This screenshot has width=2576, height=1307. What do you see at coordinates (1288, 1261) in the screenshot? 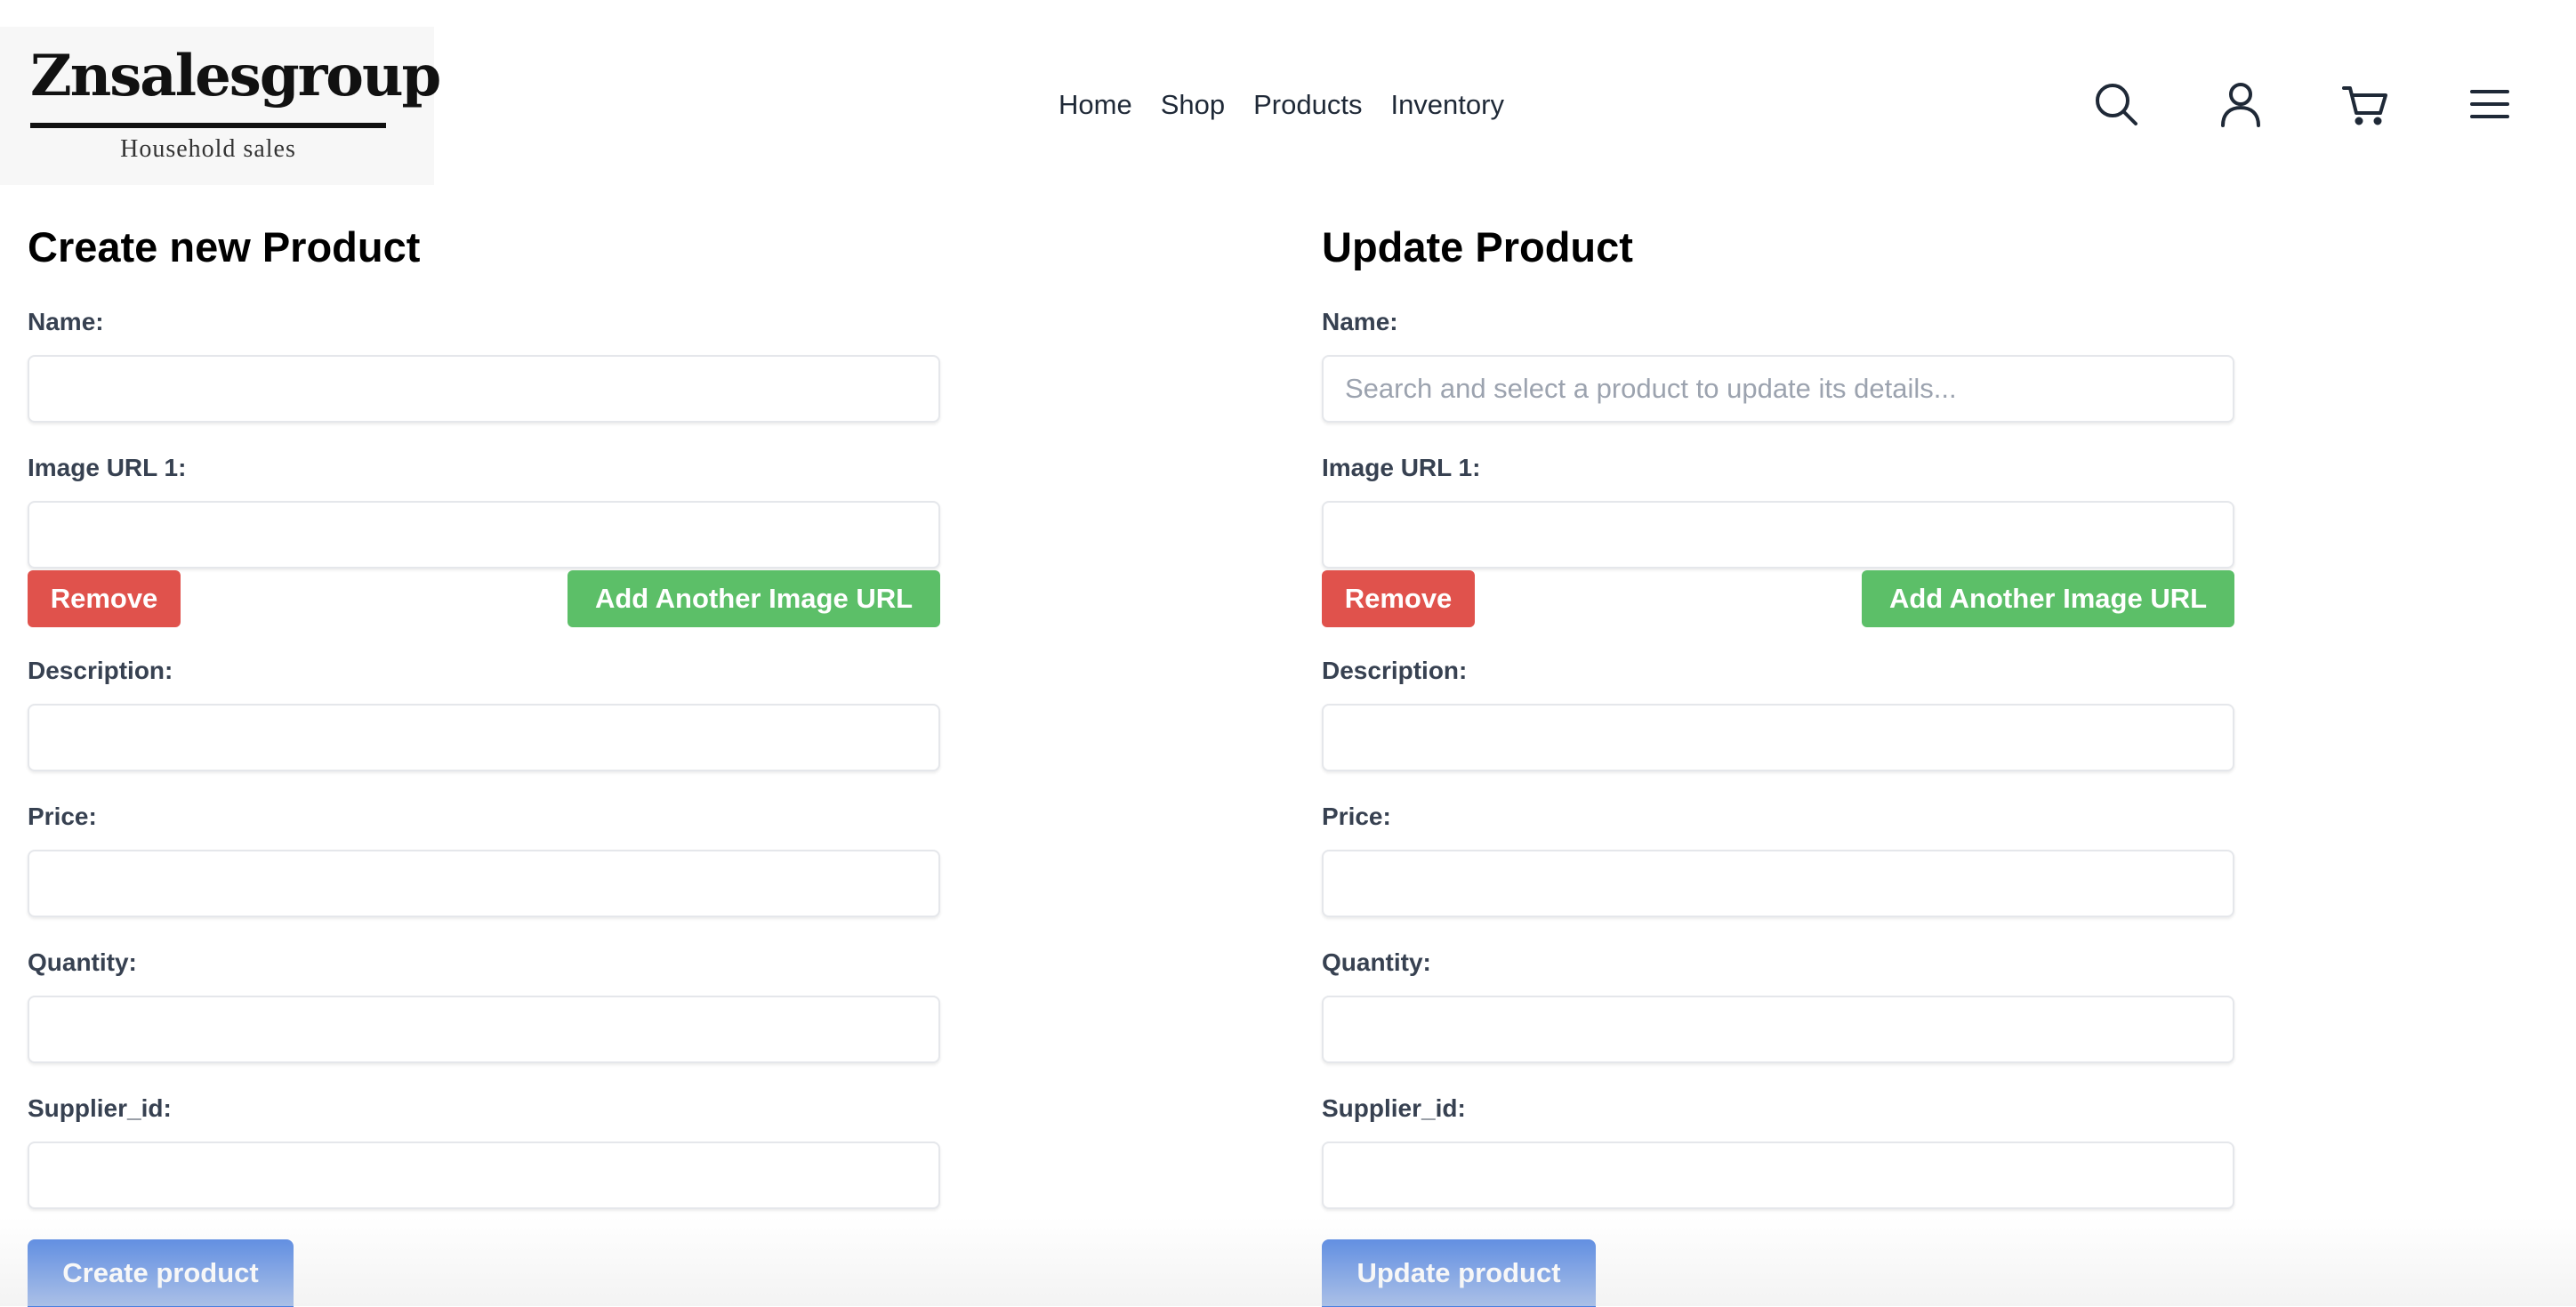
I see `viewport-bottom-fade` at bounding box center [1288, 1261].